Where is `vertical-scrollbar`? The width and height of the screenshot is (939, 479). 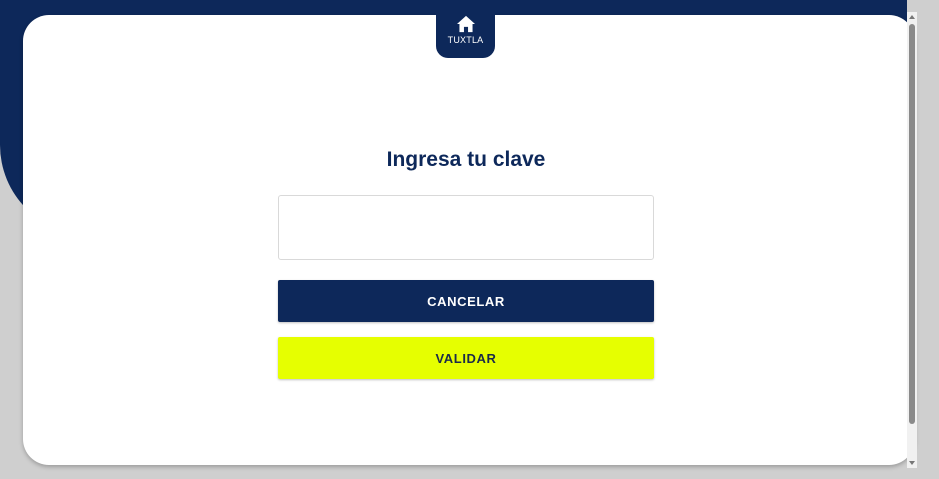
vertical-scrollbar is located at coordinates (912, 240).